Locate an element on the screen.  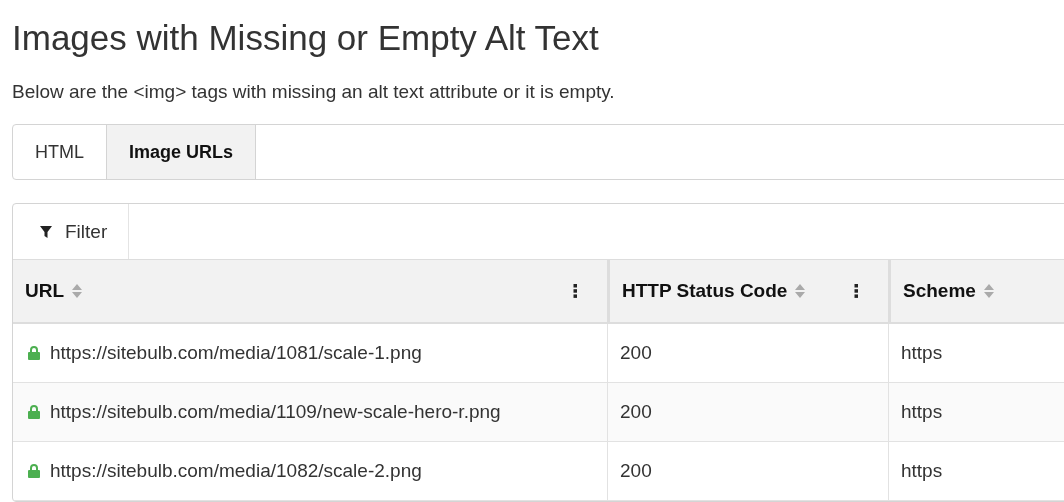
page-title: Images with Missing or Empty Alt Text is located at coordinates (306, 38).